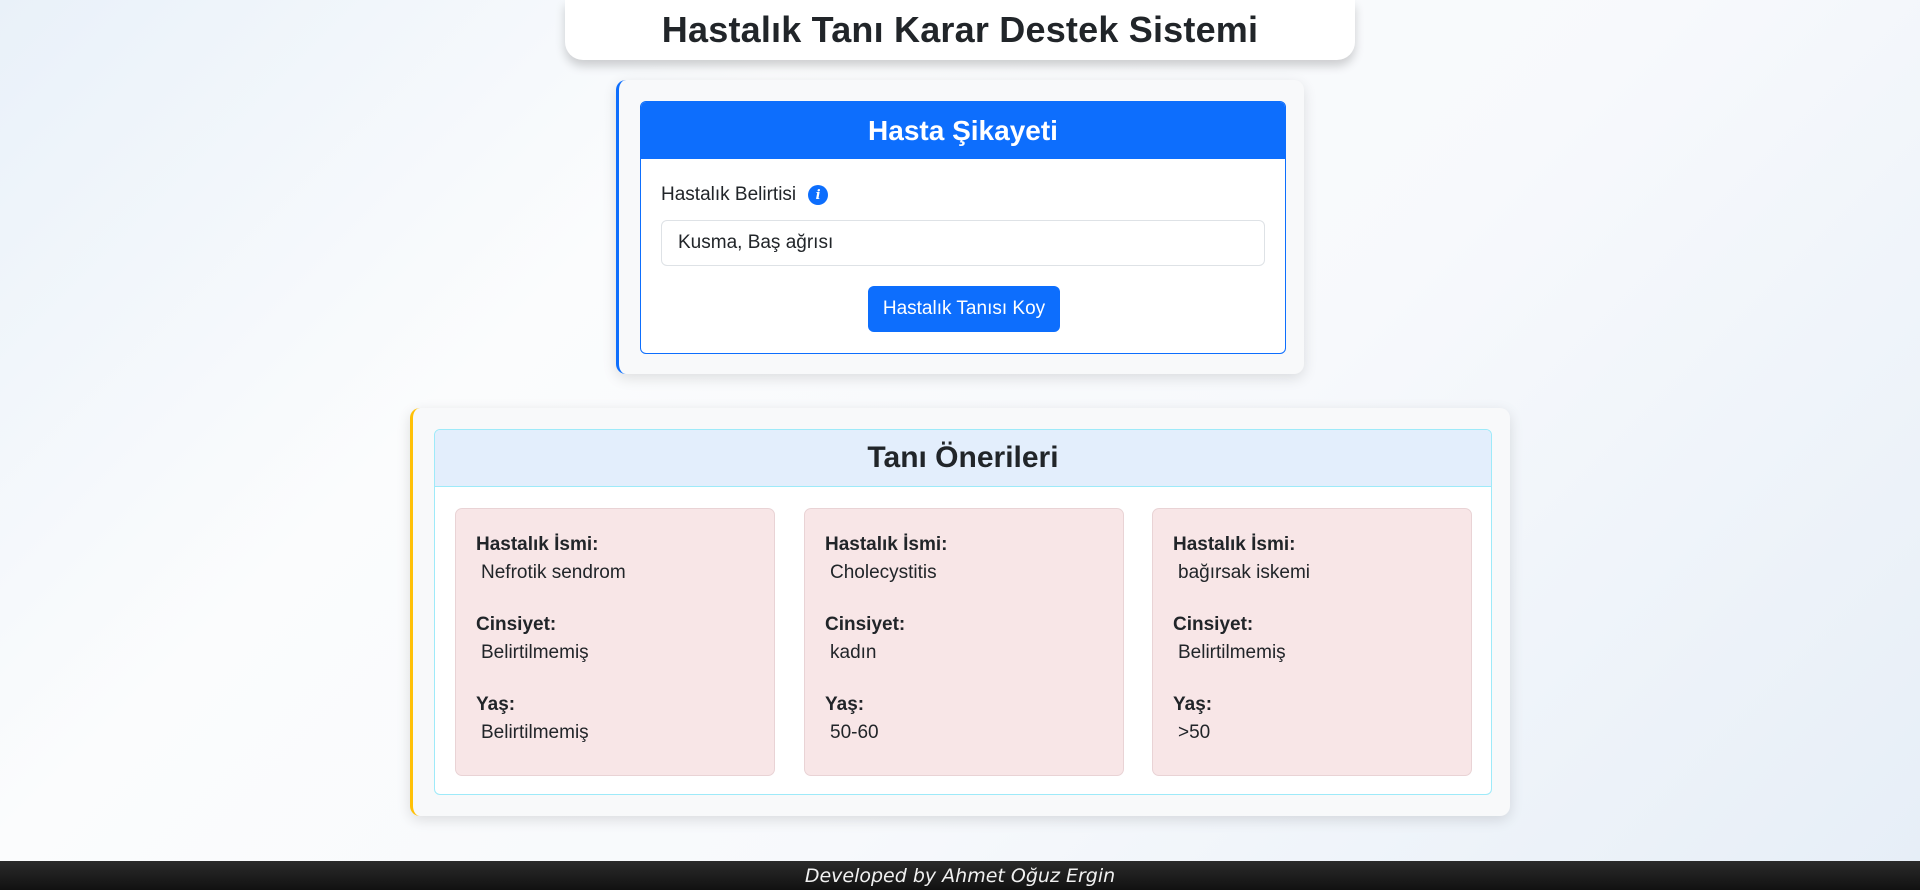  I want to click on gender-value: kadın, so click(853, 652).